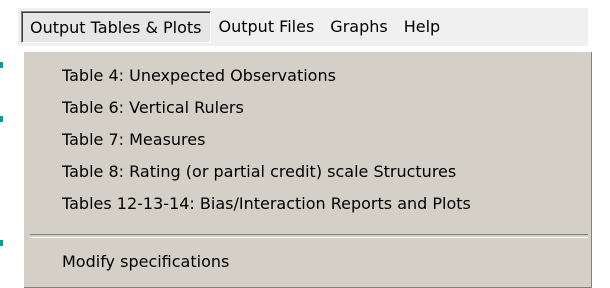 The width and height of the screenshot is (610, 288). What do you see at coordinates (358, 27) in the screenshot?
I see `menu-graphs: Graphs` at bounding box center [358, 27].